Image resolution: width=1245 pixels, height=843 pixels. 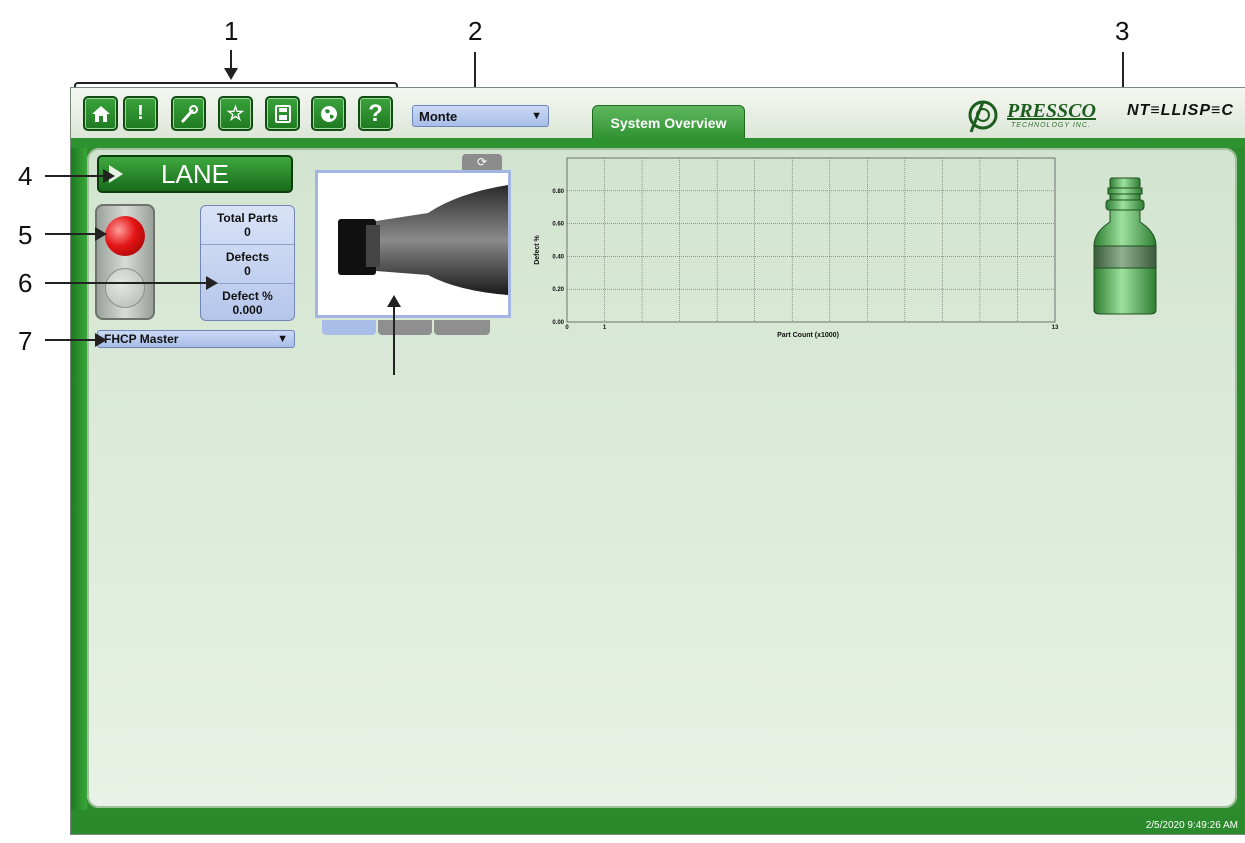 What do you see at coordinates (808, 335) in the screenshot?
I see `chart-xlabel: Part Count (x1000)` at bounding box center [808, 335].